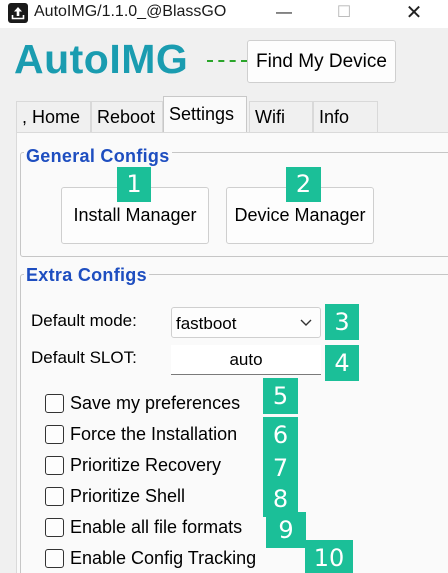 This screenshot has width=448, height=573. Describe the element at coordinates (130, 11) in the screenshot. I see `window-title: AutoIMG/1.1.0_@BlassGO` at that location.